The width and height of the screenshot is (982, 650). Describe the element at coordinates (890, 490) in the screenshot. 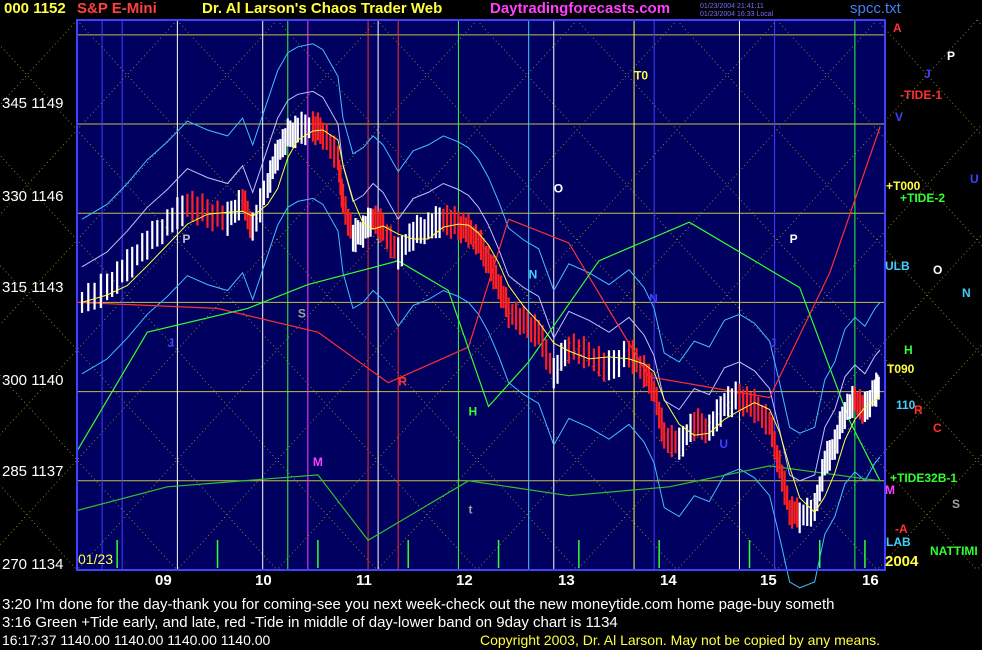

I see `side-label: M` at that location.